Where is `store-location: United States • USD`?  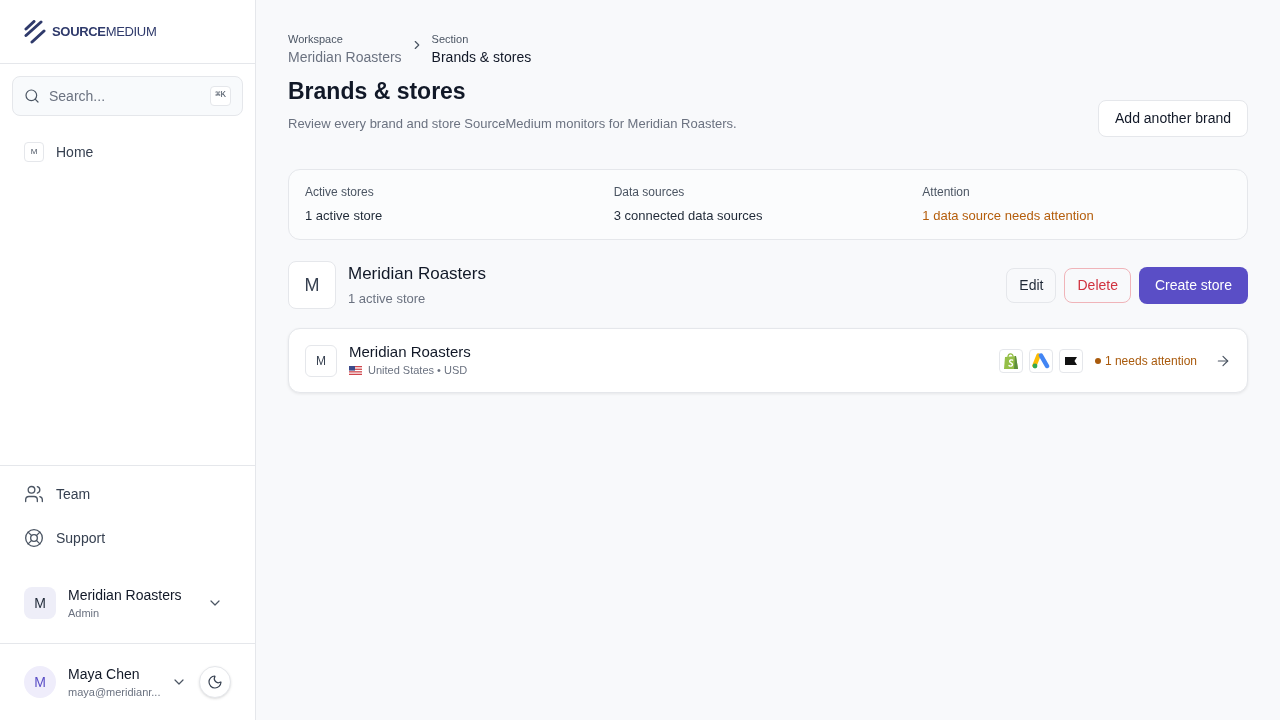
store-location: United States • USD is located at coordinates (418, 371).